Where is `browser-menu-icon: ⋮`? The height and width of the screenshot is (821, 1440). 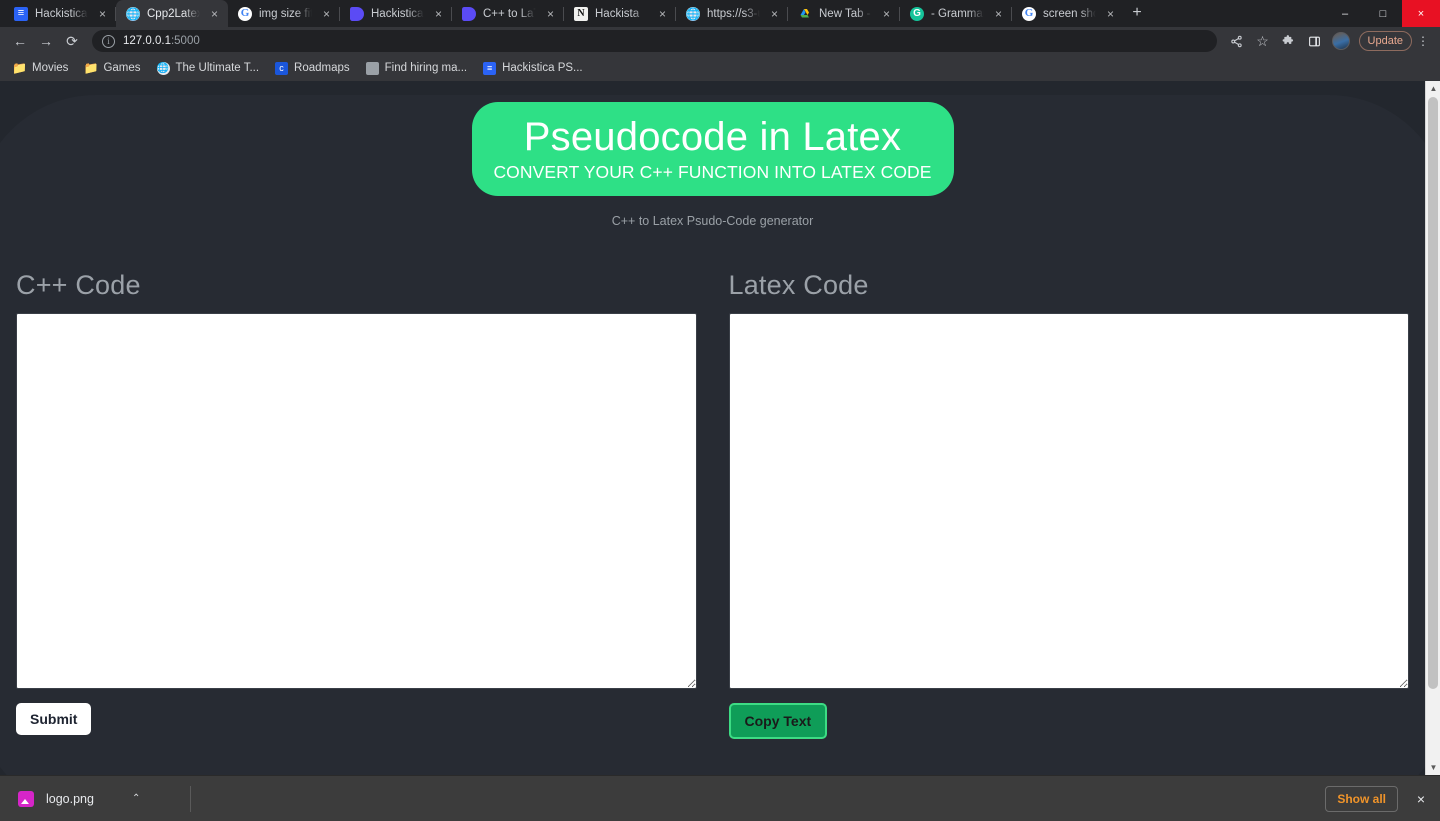 browser-menu-icon: ⋮ is located at coordinates (1423, 41).